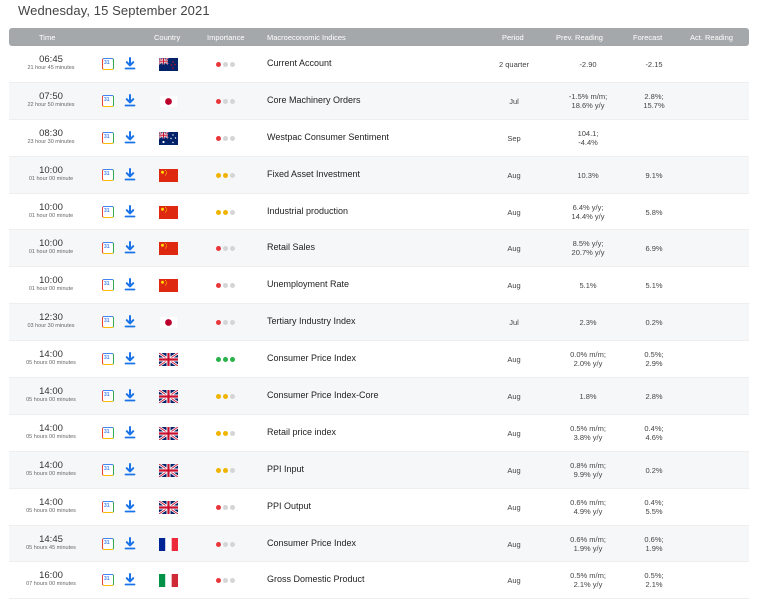  I want to click on indicator-name: Retail Sales, so click(291, 247).